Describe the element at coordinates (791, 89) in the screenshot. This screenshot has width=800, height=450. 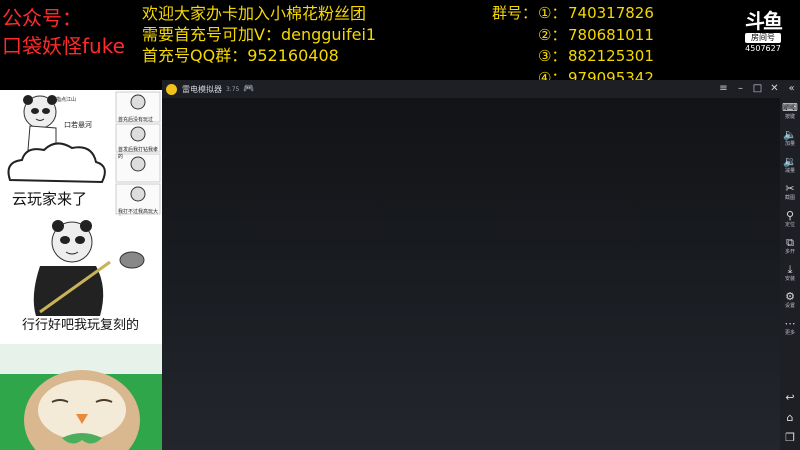
I see `collapse-sidebar-button: «` at that location.